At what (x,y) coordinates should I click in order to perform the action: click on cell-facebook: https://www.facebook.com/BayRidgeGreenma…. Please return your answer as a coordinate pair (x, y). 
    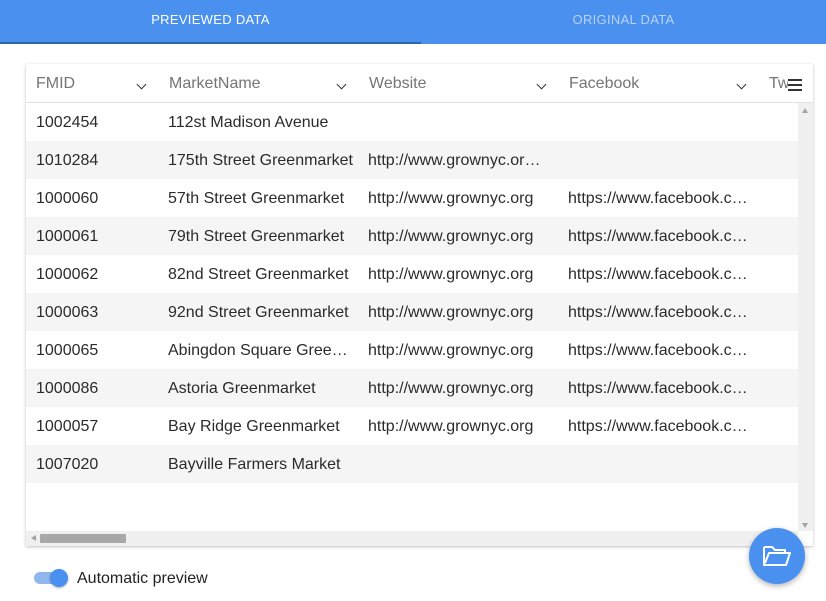
    Looking at the image, I should click on (659, 426).